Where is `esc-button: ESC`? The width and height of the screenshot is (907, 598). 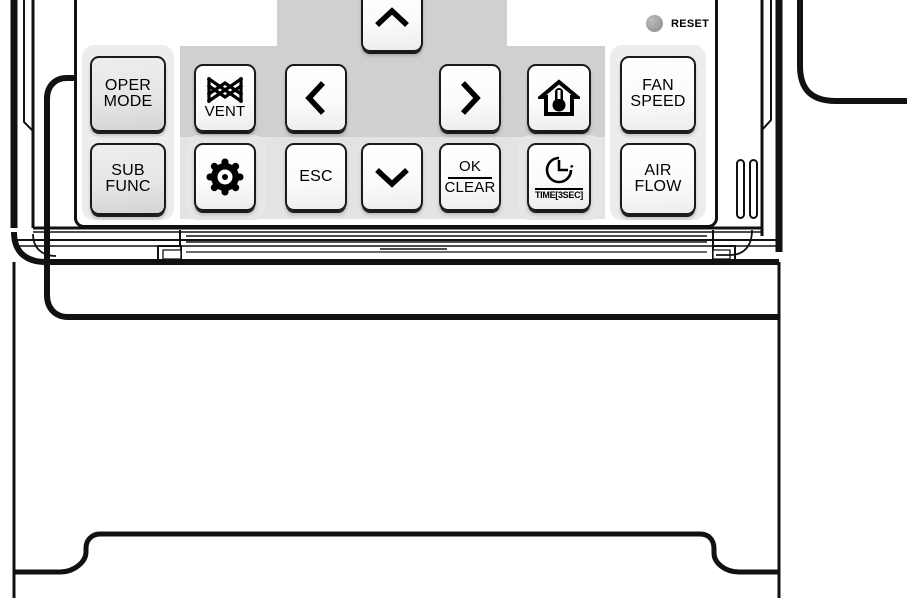
esc-button: ESC is located at coordinates (316, 177).